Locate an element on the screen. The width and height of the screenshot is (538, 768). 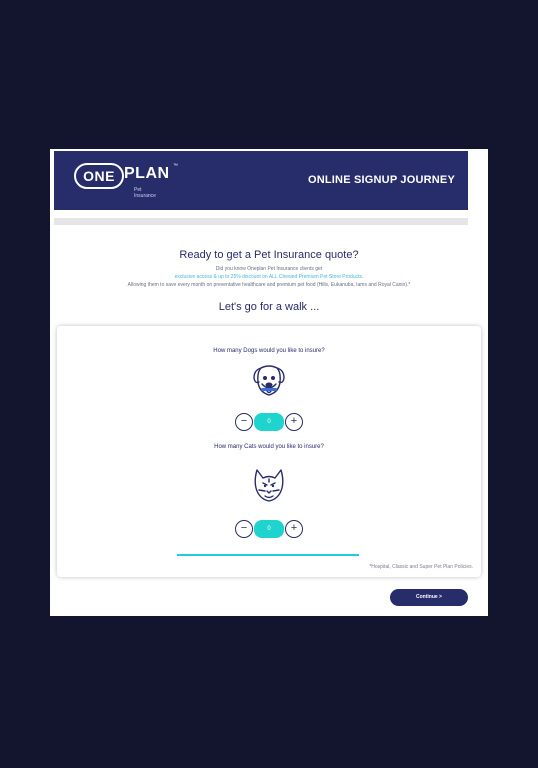
progress-line is located at coordinates (268, 555).